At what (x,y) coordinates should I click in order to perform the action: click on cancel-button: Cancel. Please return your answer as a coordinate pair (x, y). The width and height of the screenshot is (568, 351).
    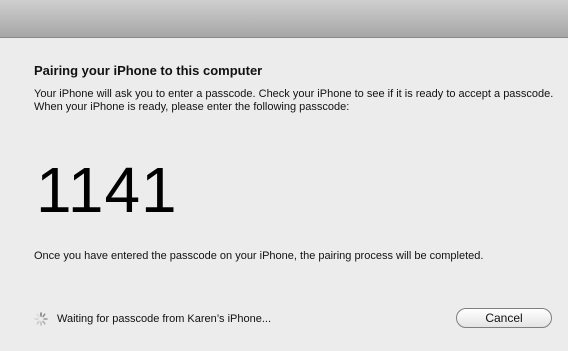
    Looking at the image, I should click on (504, 318).